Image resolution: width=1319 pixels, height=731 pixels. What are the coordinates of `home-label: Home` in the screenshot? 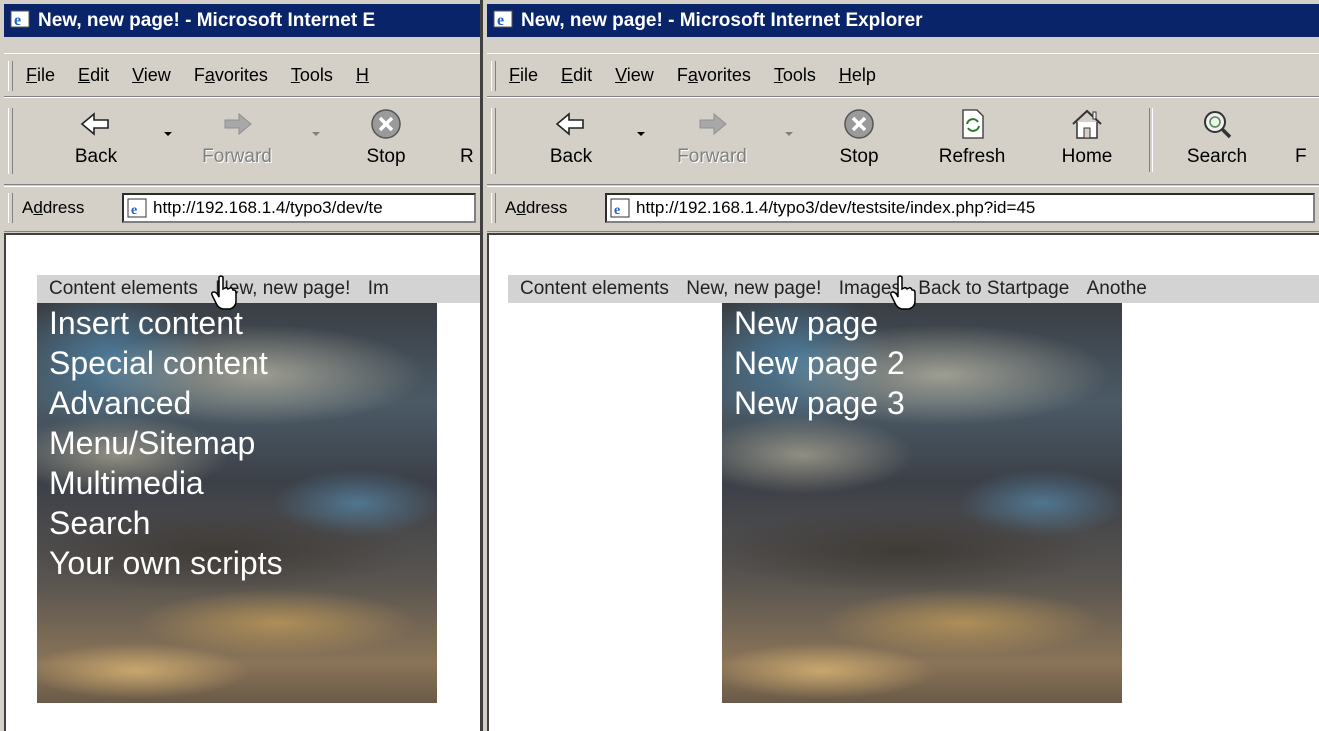 It's located at (1087, 156).